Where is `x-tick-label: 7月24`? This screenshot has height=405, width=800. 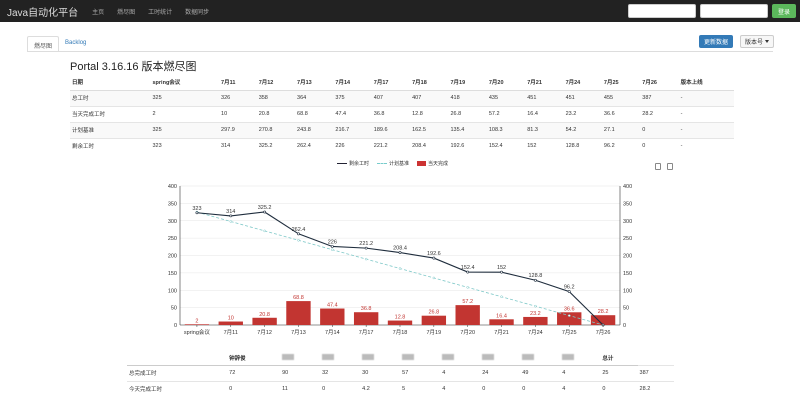 x-tick-label: 7月24 is located at coordinates (535, 332).